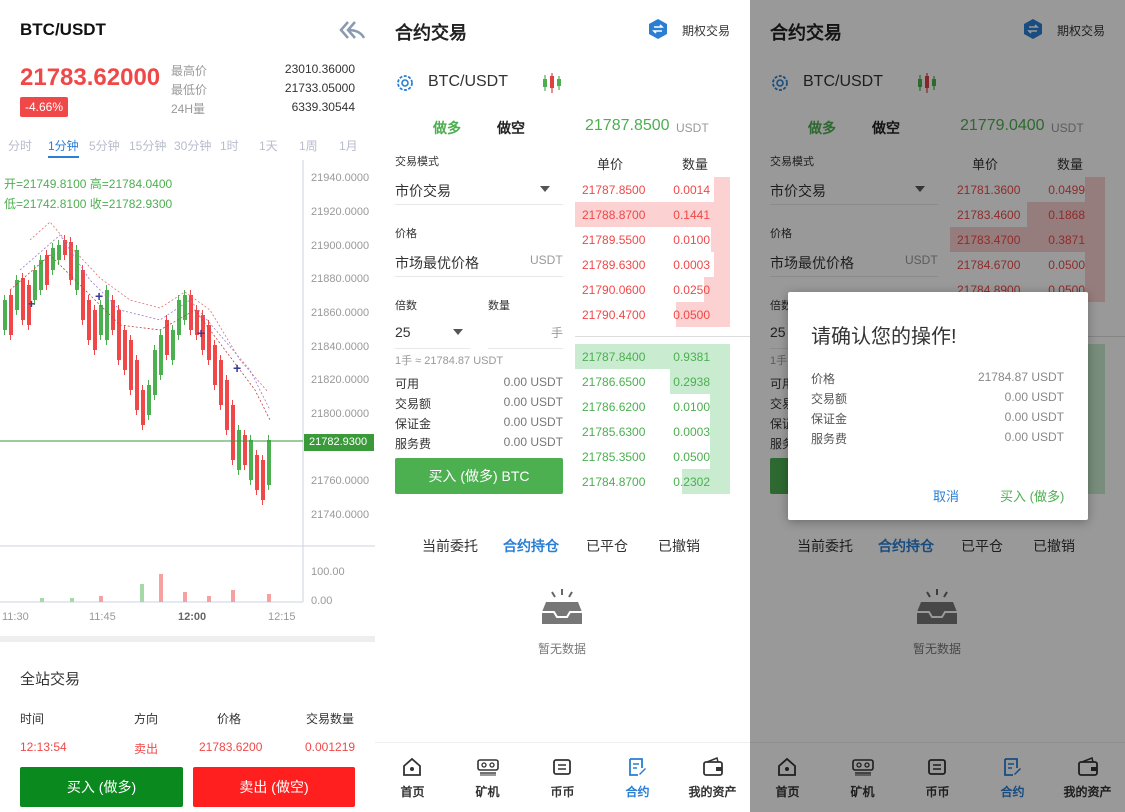 The height and width of the screenshot is (812, 1125). What do you see at coordinates (447, 128) in the screenshot?
I see `tab-long: 做多` at bounding box center [447, 128].